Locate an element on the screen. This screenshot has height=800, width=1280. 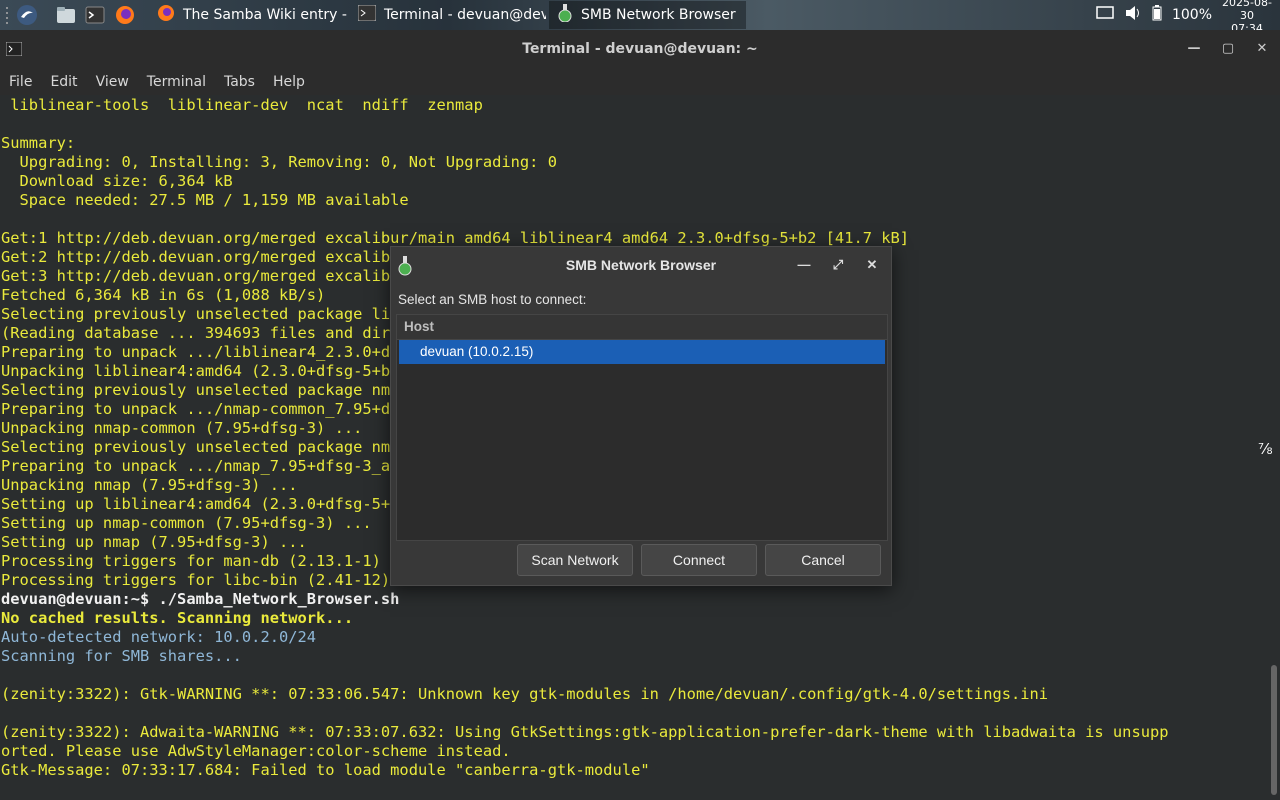
task-smb-browser: SMB Network Browser is located at coordinates (647, 15).